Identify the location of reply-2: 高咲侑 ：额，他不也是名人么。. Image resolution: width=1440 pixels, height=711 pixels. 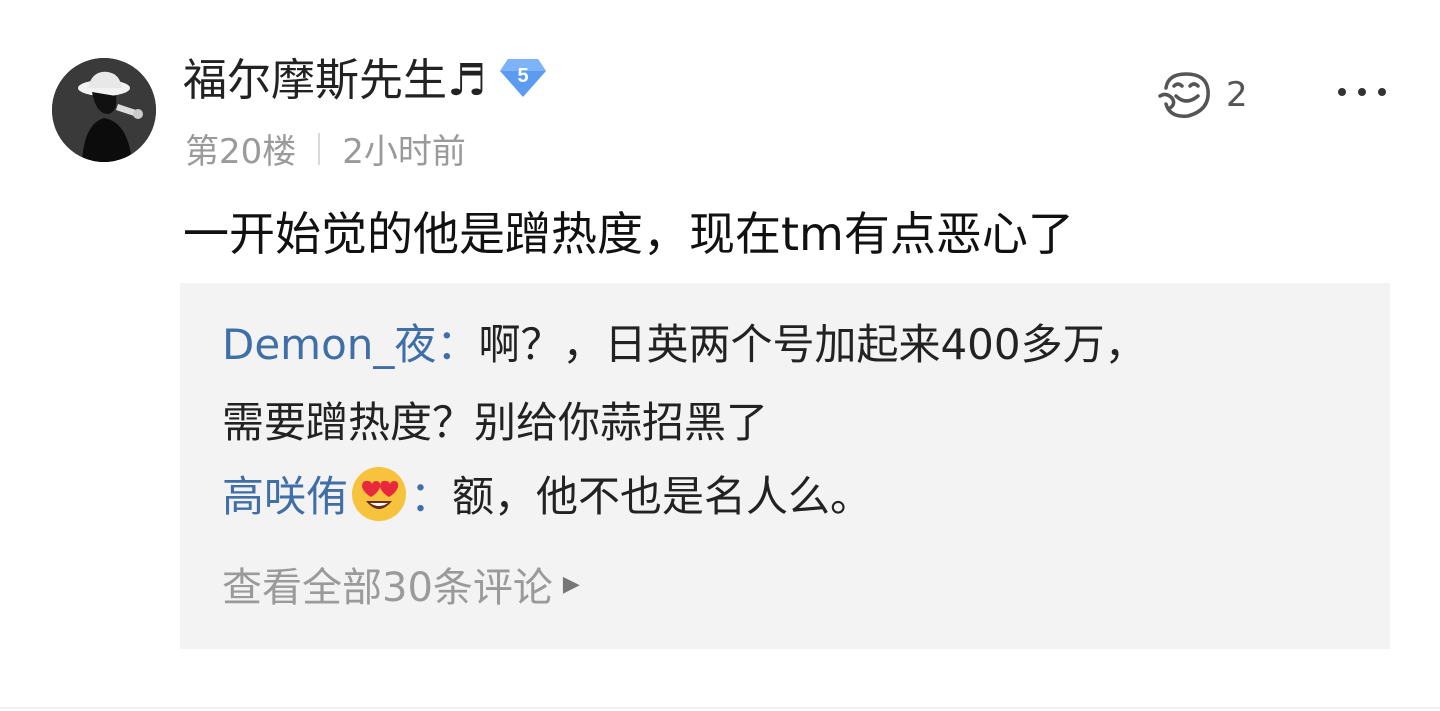
(547, 496).